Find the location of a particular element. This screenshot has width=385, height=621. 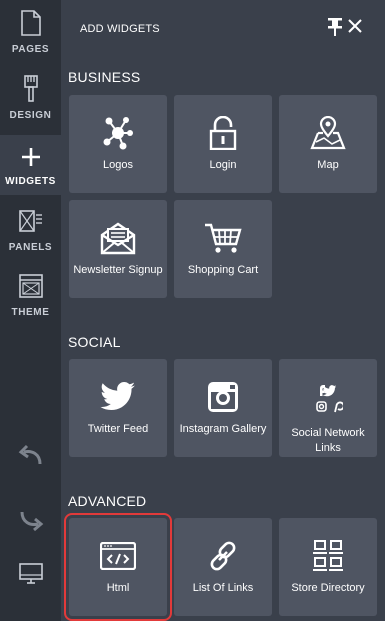

rail-item-label: PAGES is located at coordinates (30, 49).